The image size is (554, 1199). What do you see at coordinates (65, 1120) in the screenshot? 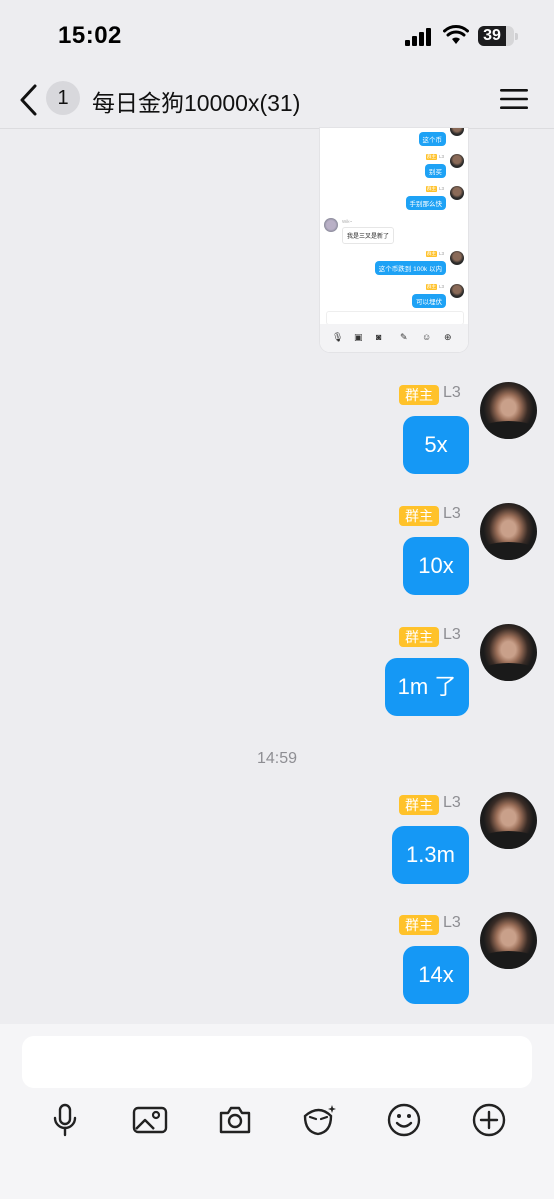
I see `mic-icon` at bounding box center [65, 1120].